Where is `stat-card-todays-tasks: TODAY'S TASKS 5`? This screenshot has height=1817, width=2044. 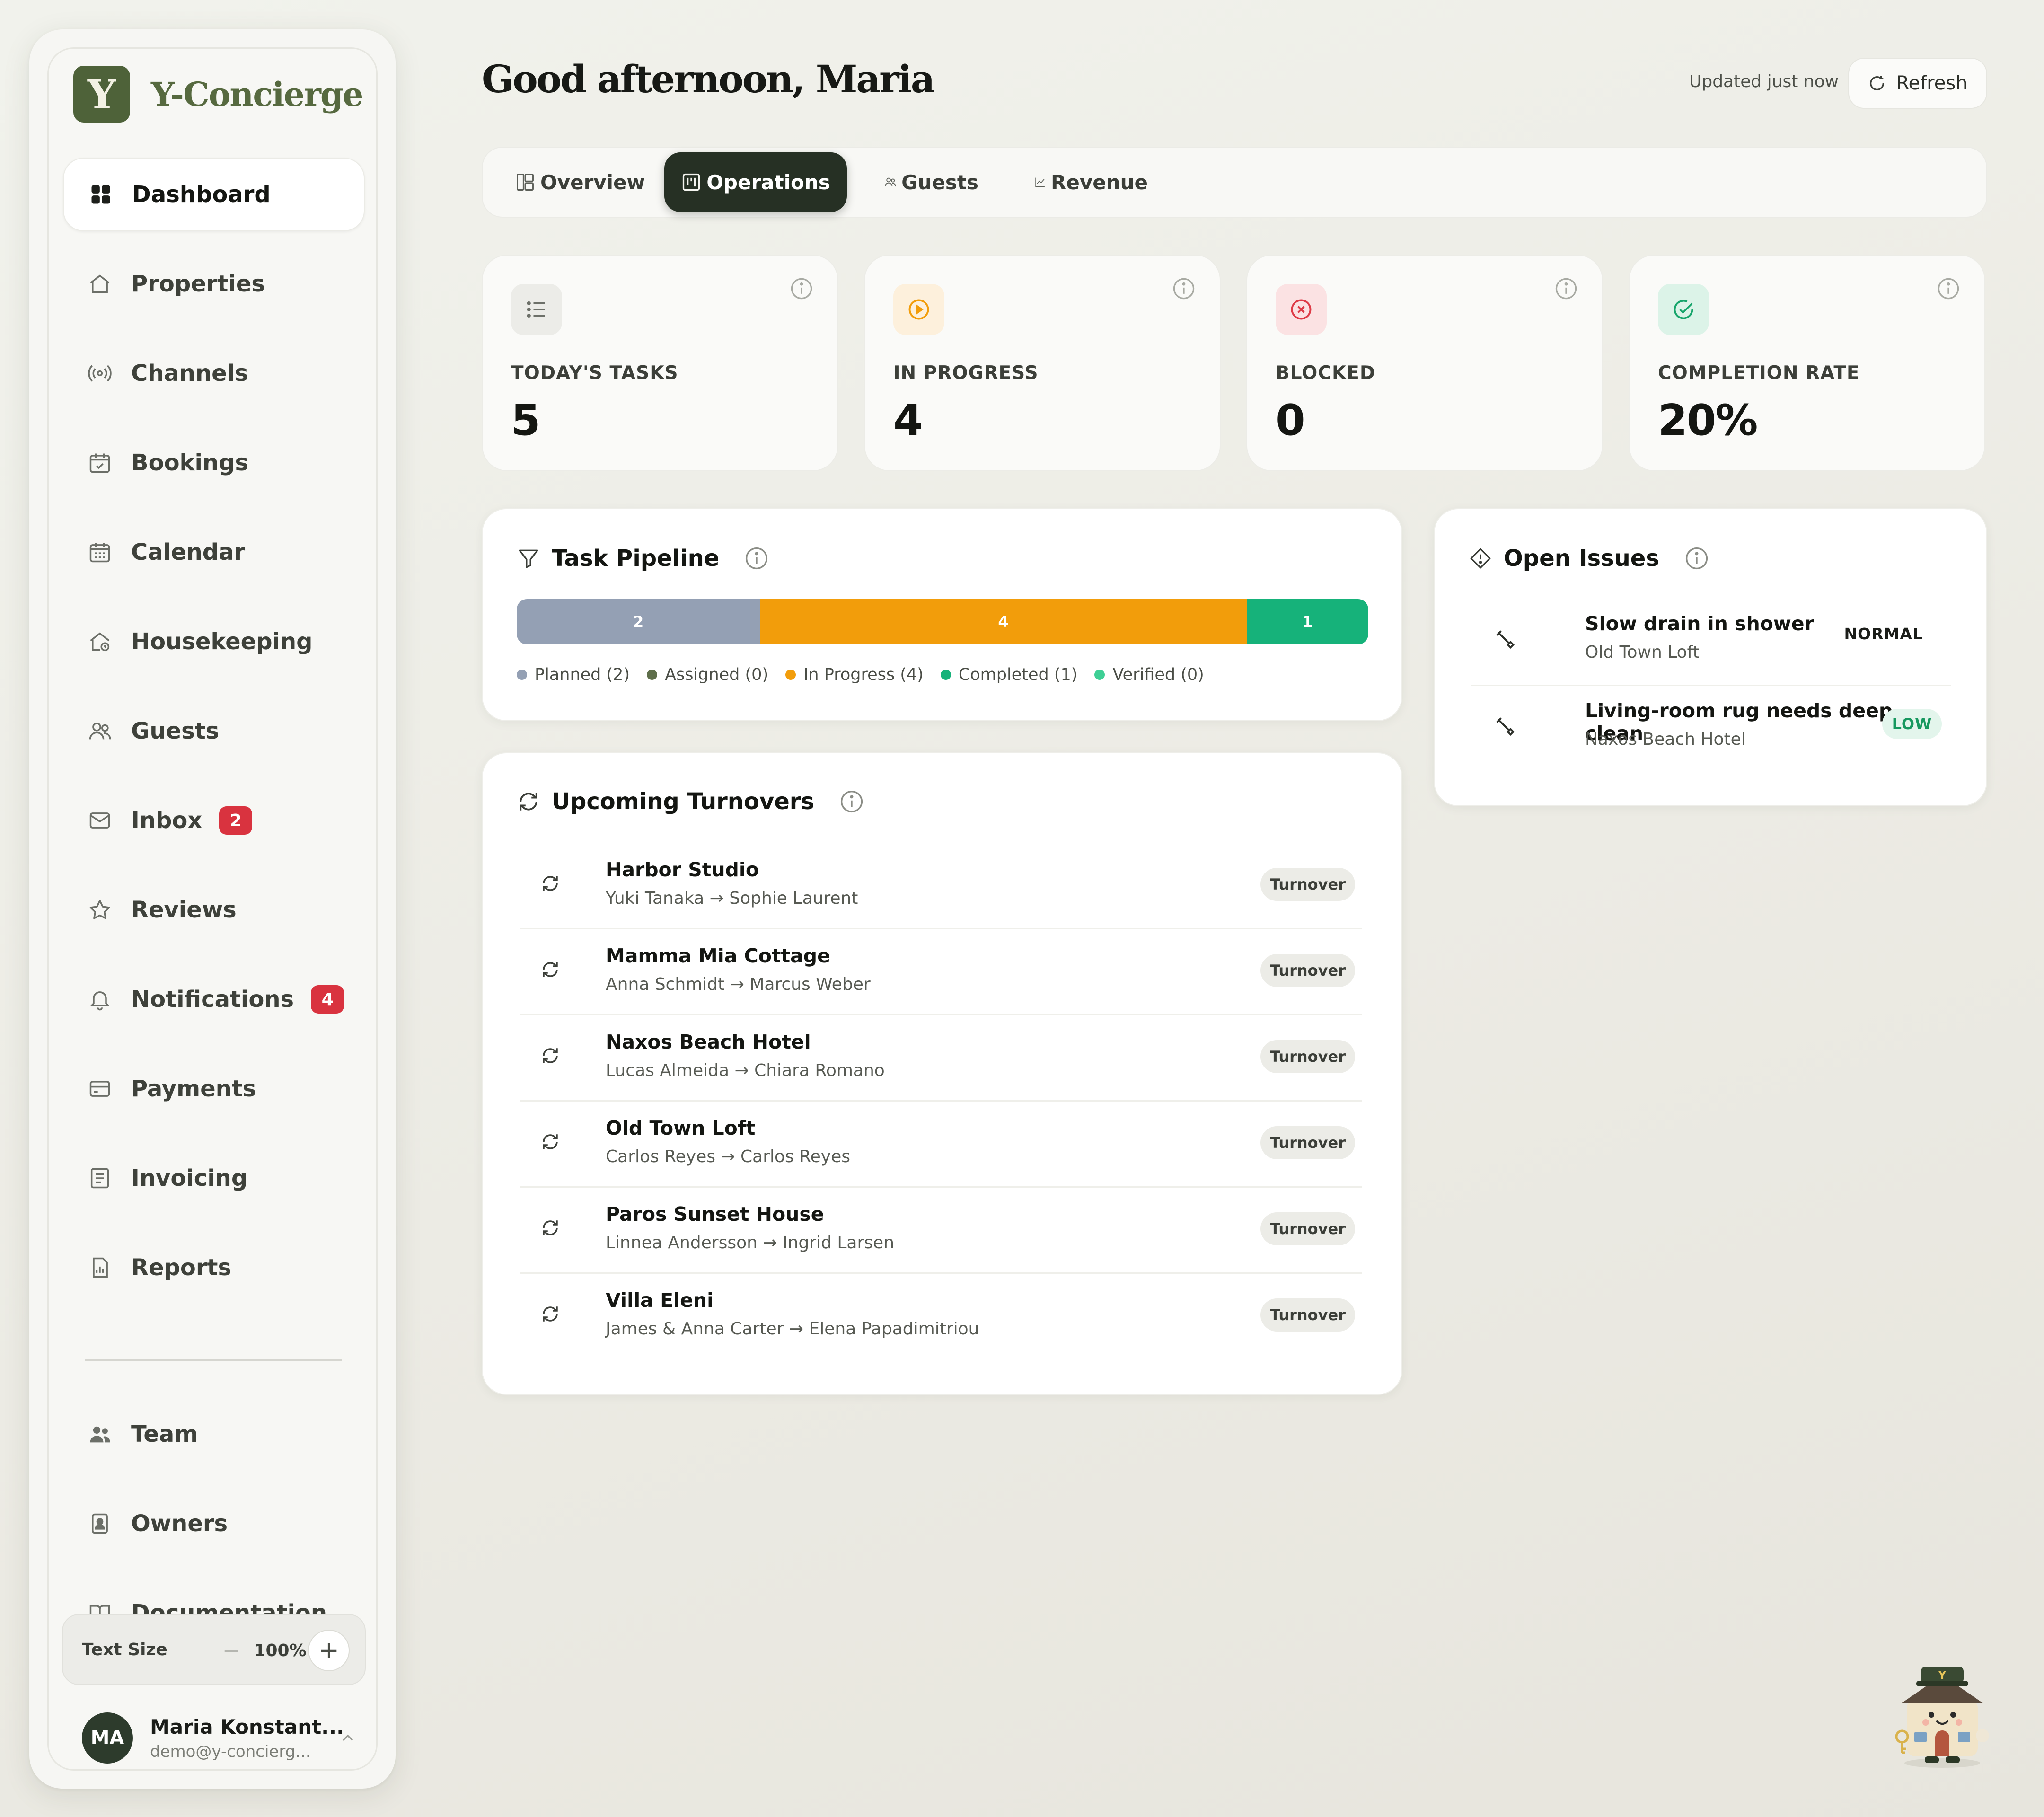 stat-card-todays-tasks: TODAY'S TASKS 5 is located at coordinates (660, 363).